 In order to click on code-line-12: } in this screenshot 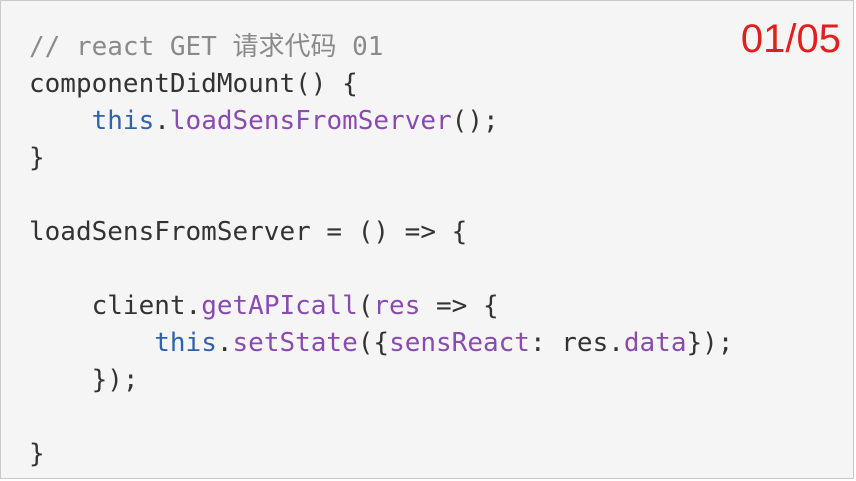, I will do `click(381, 454)`.